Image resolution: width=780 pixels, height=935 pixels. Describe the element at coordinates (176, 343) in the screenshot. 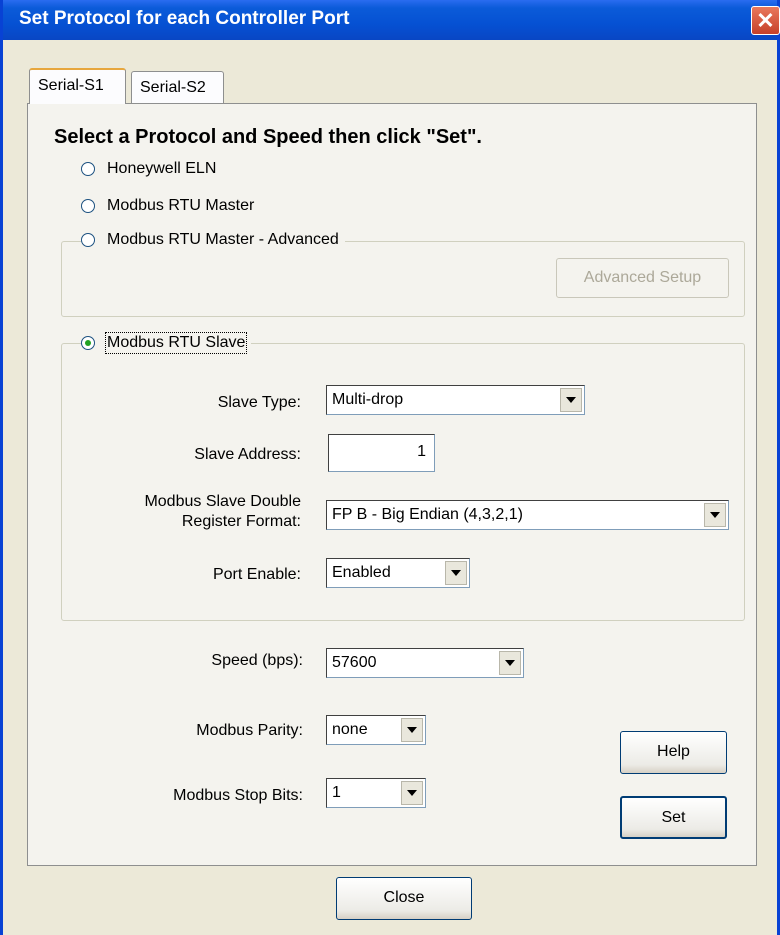

I see `radio-label: Modbus RTU Slave` at that location.